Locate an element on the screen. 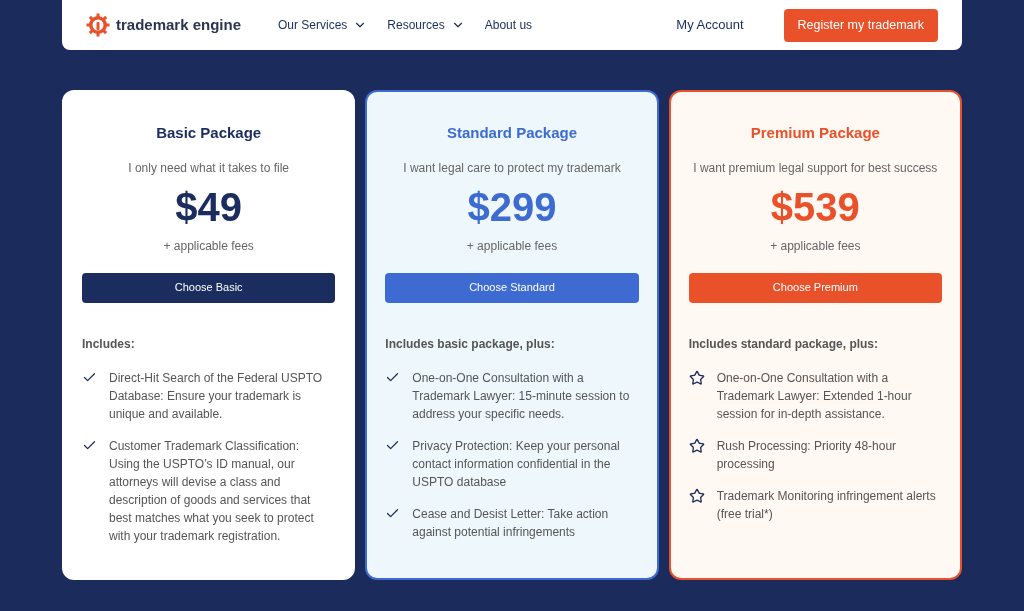 This screenshot has height=611, width=1024. account-link: My Account is located at coordinates (710, 25).